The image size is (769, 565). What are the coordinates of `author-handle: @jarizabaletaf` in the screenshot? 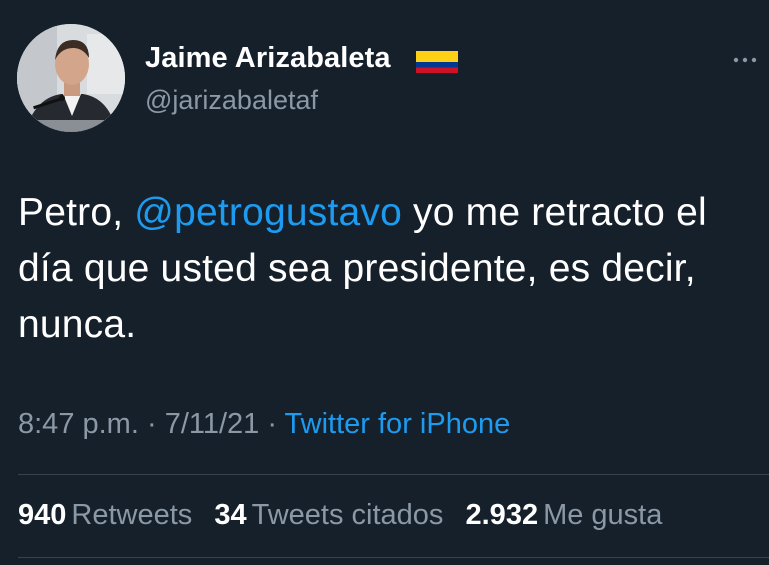 It's located at (231, 100).